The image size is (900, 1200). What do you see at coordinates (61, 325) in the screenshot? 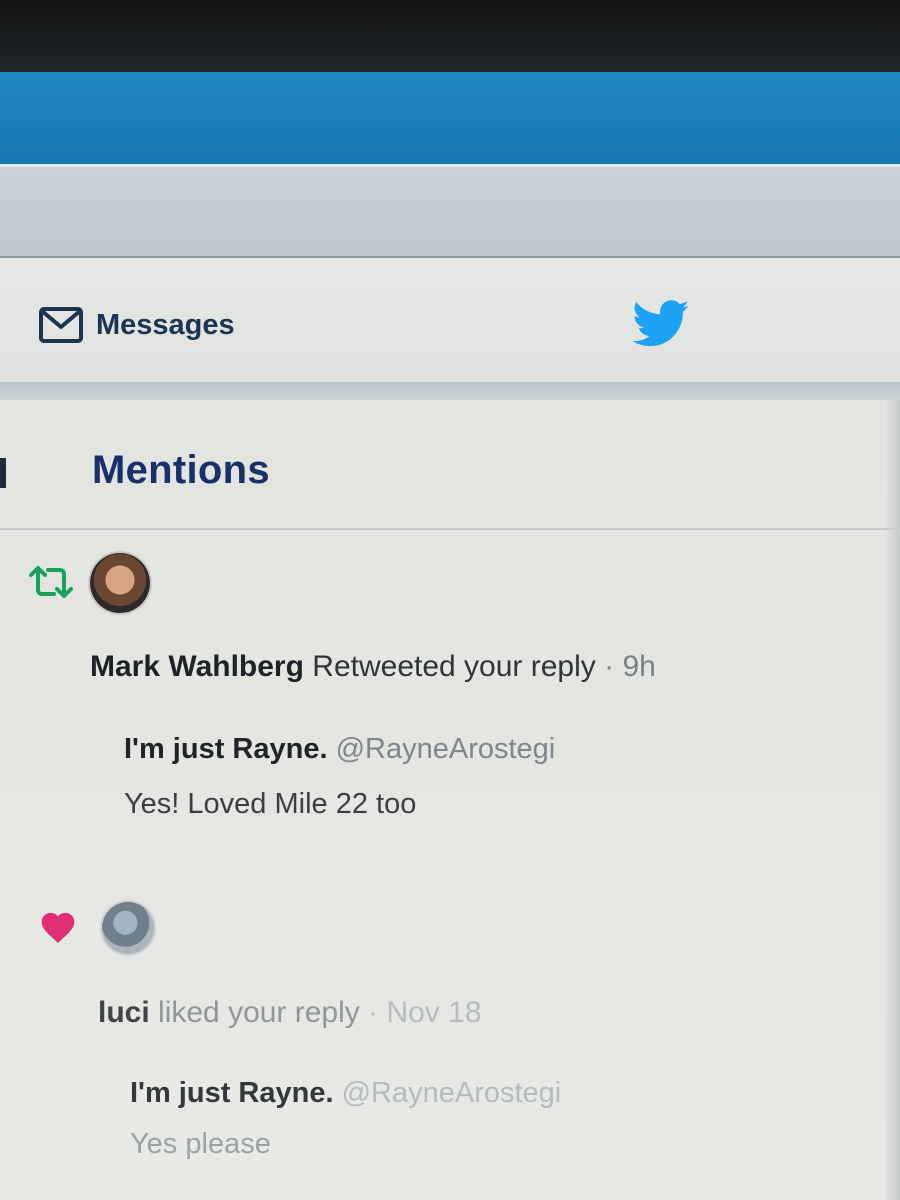
I see `envelope-icon` at bounding box center [61, 325].